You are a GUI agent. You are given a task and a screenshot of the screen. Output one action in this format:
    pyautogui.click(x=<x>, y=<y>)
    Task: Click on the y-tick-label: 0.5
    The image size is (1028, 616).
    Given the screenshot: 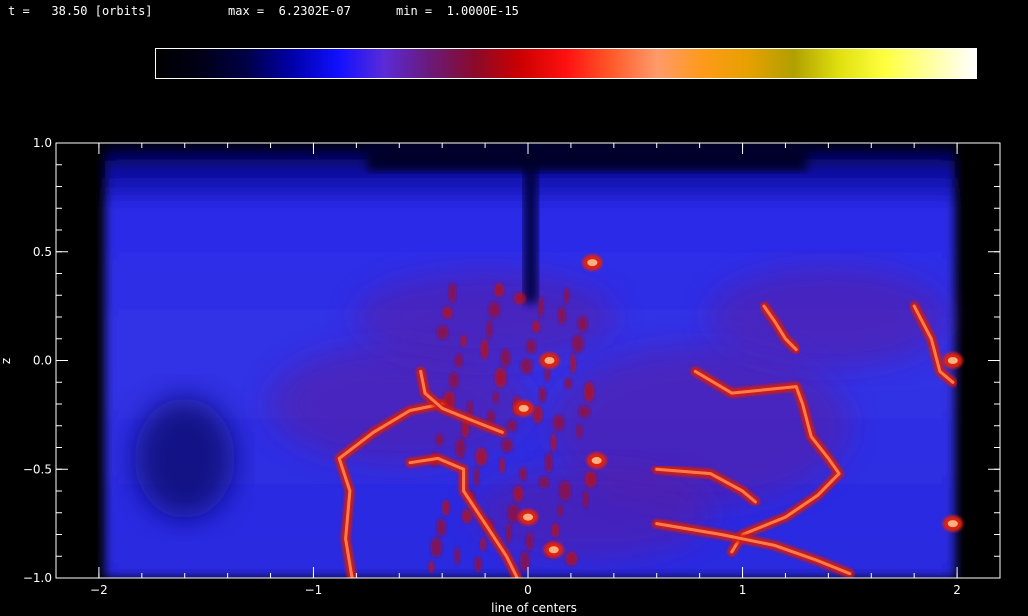 What is the action you would take?
    pyautogui.click(x=42, y=252)
    